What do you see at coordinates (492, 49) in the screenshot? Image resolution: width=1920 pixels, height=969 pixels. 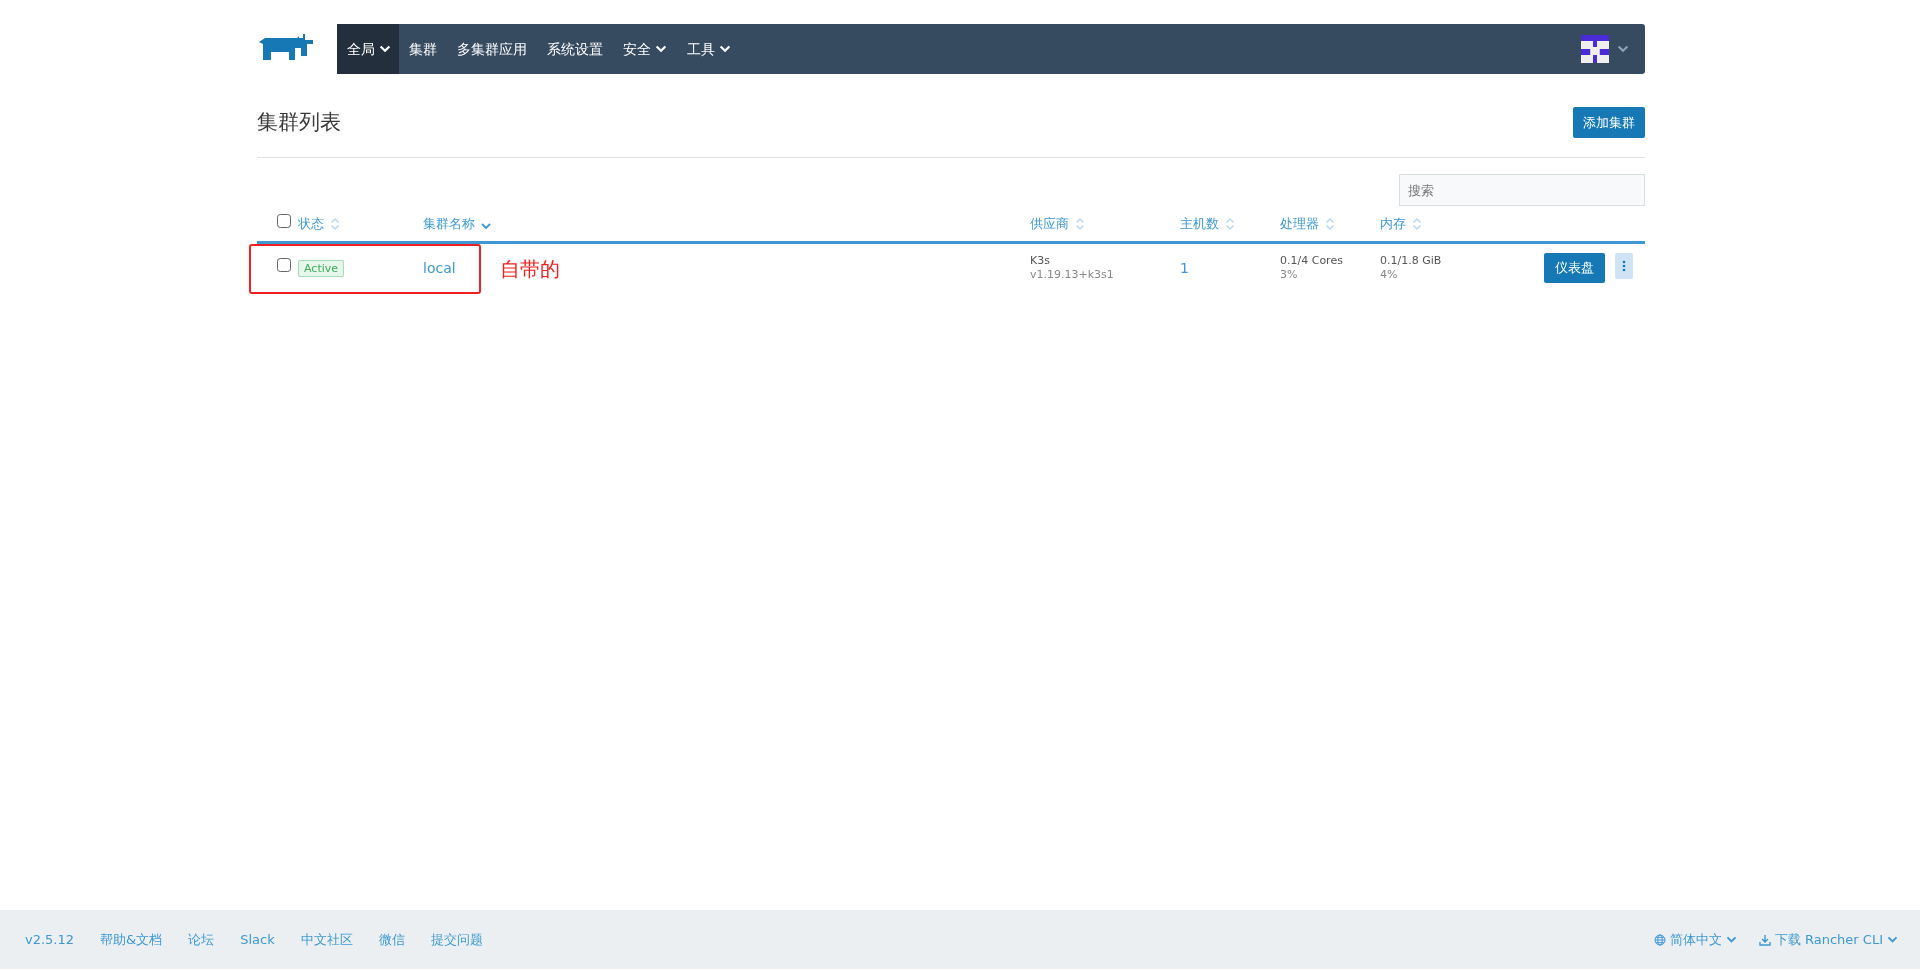 I see `nav-tab: 多集群应用` at bounding box center [492, 49].